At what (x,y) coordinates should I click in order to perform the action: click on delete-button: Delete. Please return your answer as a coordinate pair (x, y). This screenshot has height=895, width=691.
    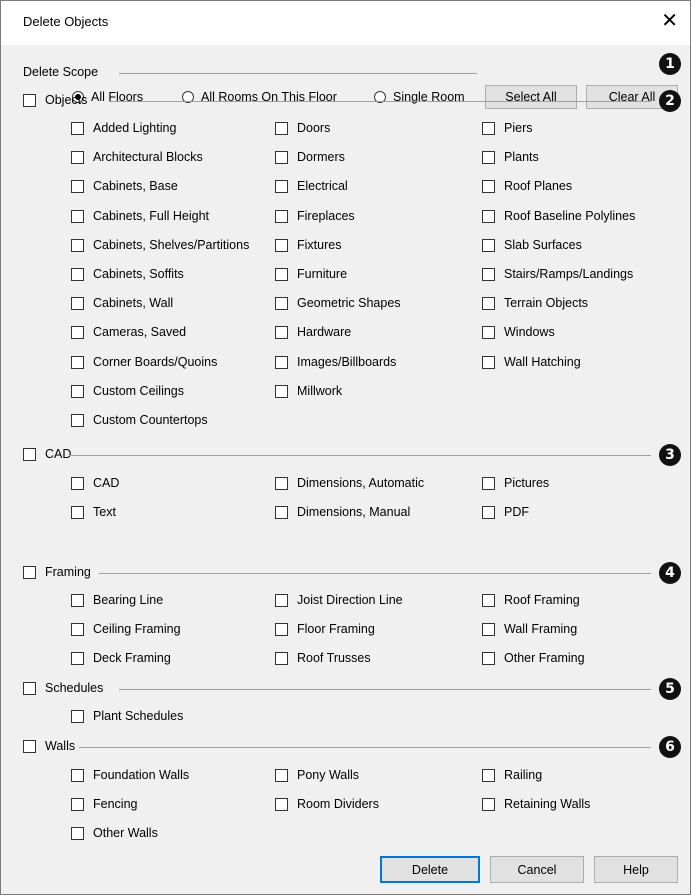
    Looking at the image, I should click on (430, 869).